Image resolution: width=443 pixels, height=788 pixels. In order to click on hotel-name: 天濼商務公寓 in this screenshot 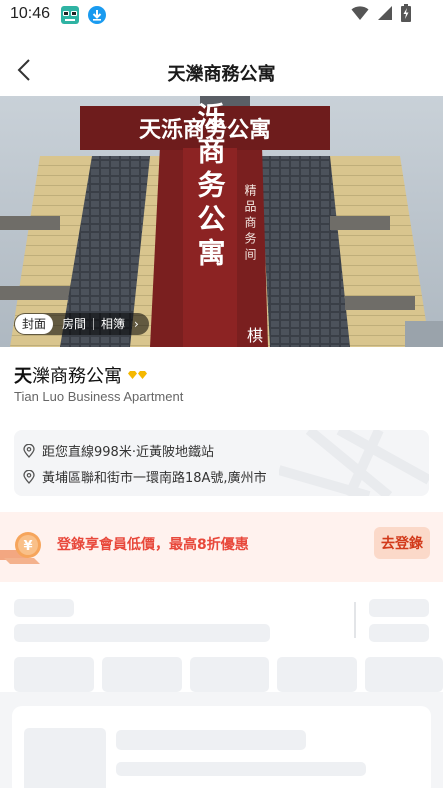, I will do `click(68, 375)`.